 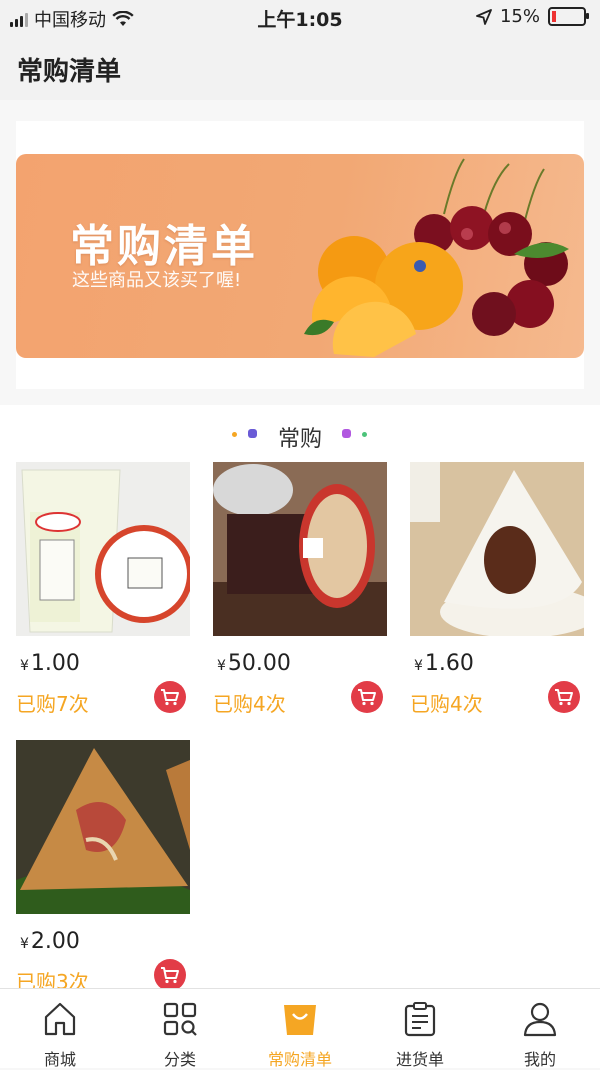 What do you see at coordinates (59, 1059) in the screenshot?
I see `tab-label: 商城` at bounding box center [59, 1059].